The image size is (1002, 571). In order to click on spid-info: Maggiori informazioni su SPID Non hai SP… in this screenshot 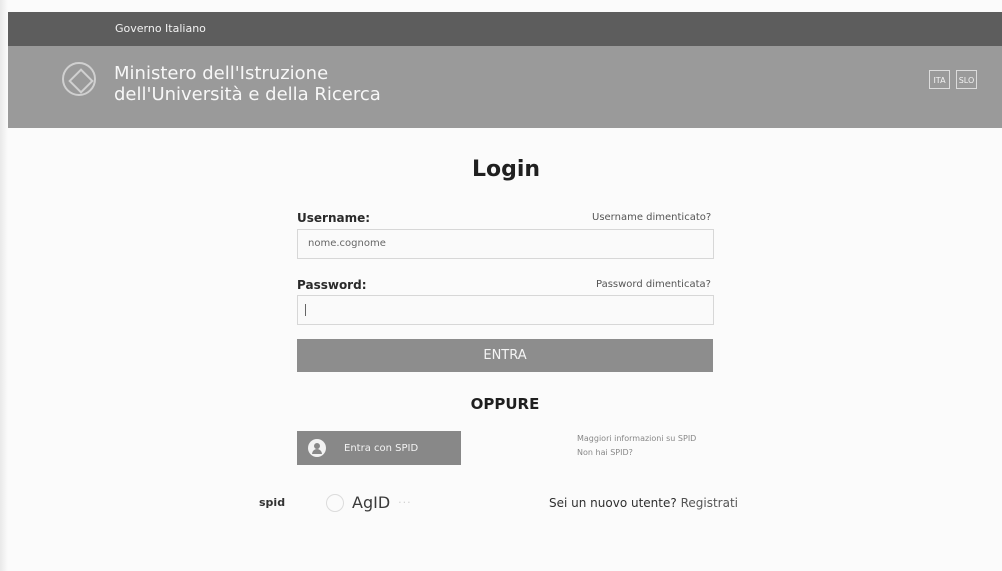, I will do `click(657, 446)`.